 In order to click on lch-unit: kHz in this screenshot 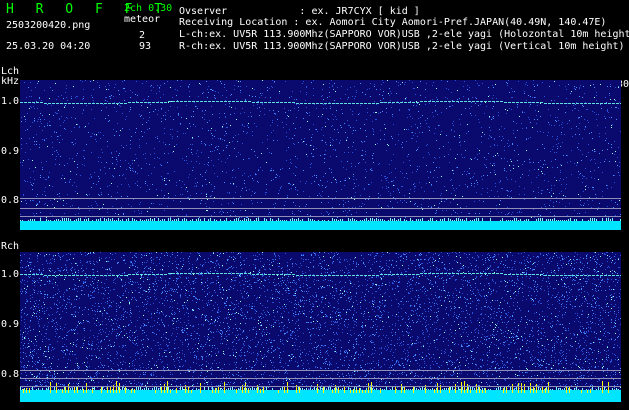, I will do `click(10, 81)`.